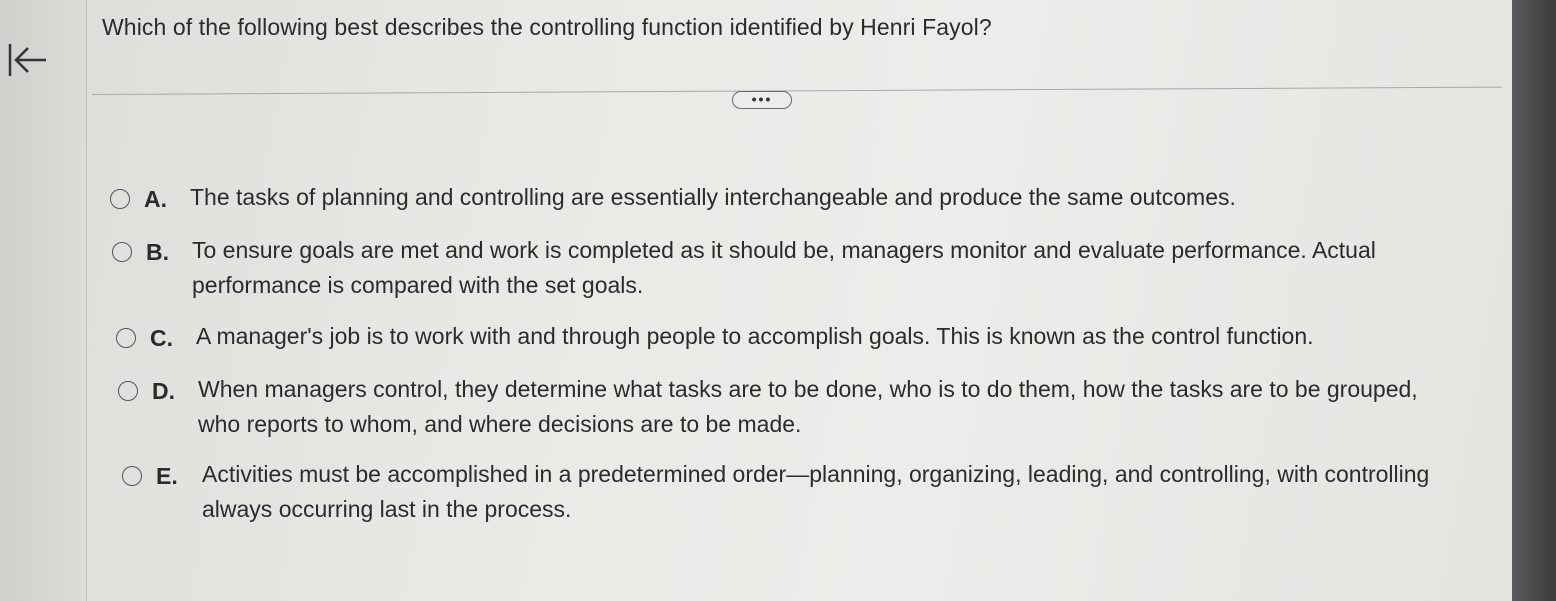 The height and width of the screenshot is (601, 1556). I want to click on divider, so click(796, 90).